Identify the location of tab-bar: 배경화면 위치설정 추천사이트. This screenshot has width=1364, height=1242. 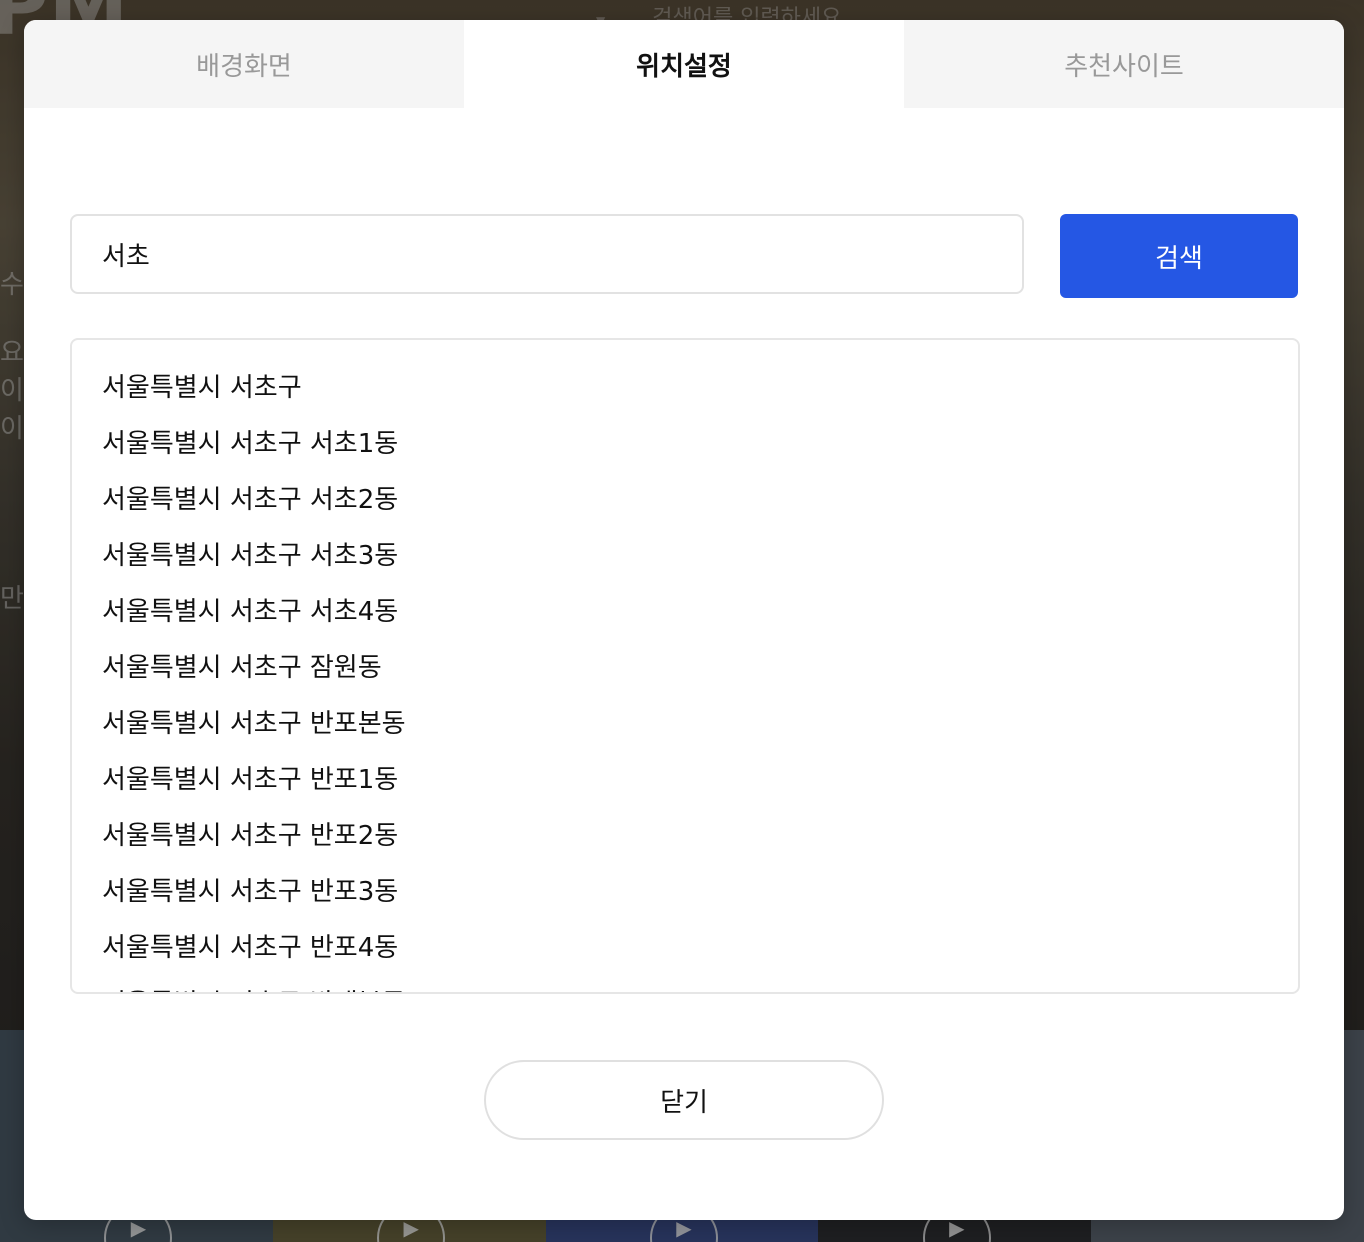
(684, 64).